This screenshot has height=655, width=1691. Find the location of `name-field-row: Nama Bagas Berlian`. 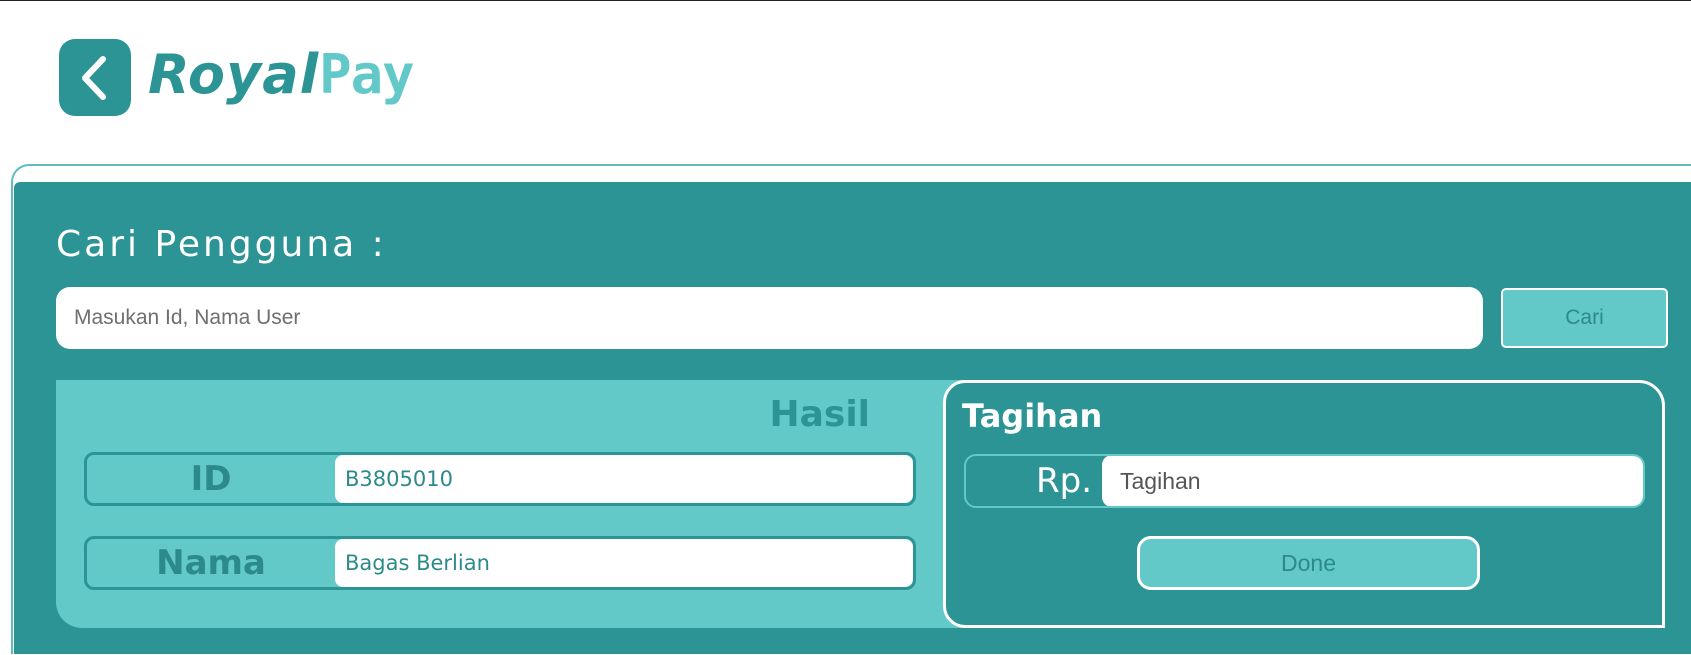

name-field-row: Nama Bagas Berlian is located at coordinates (500, 563).